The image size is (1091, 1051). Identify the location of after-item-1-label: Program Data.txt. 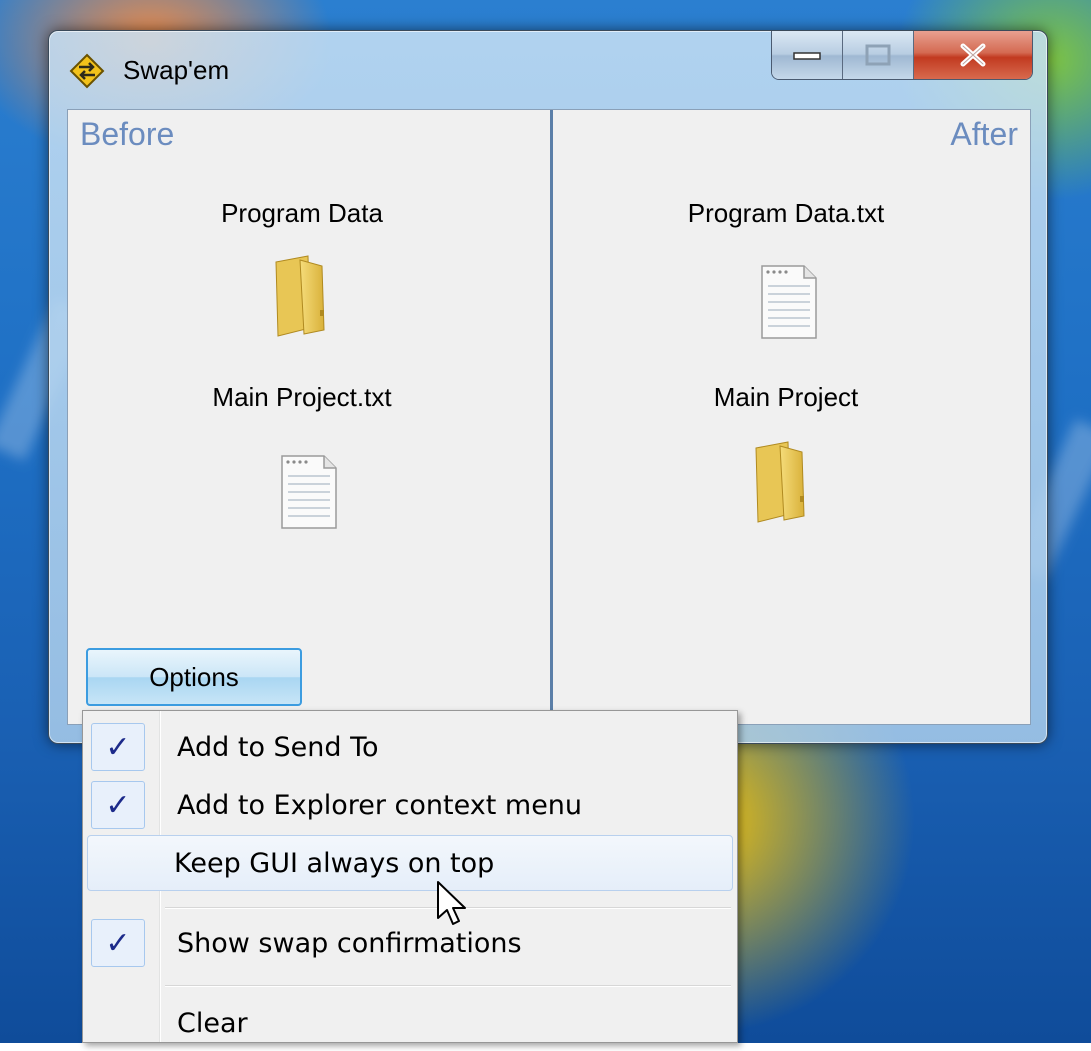
(786, 213).